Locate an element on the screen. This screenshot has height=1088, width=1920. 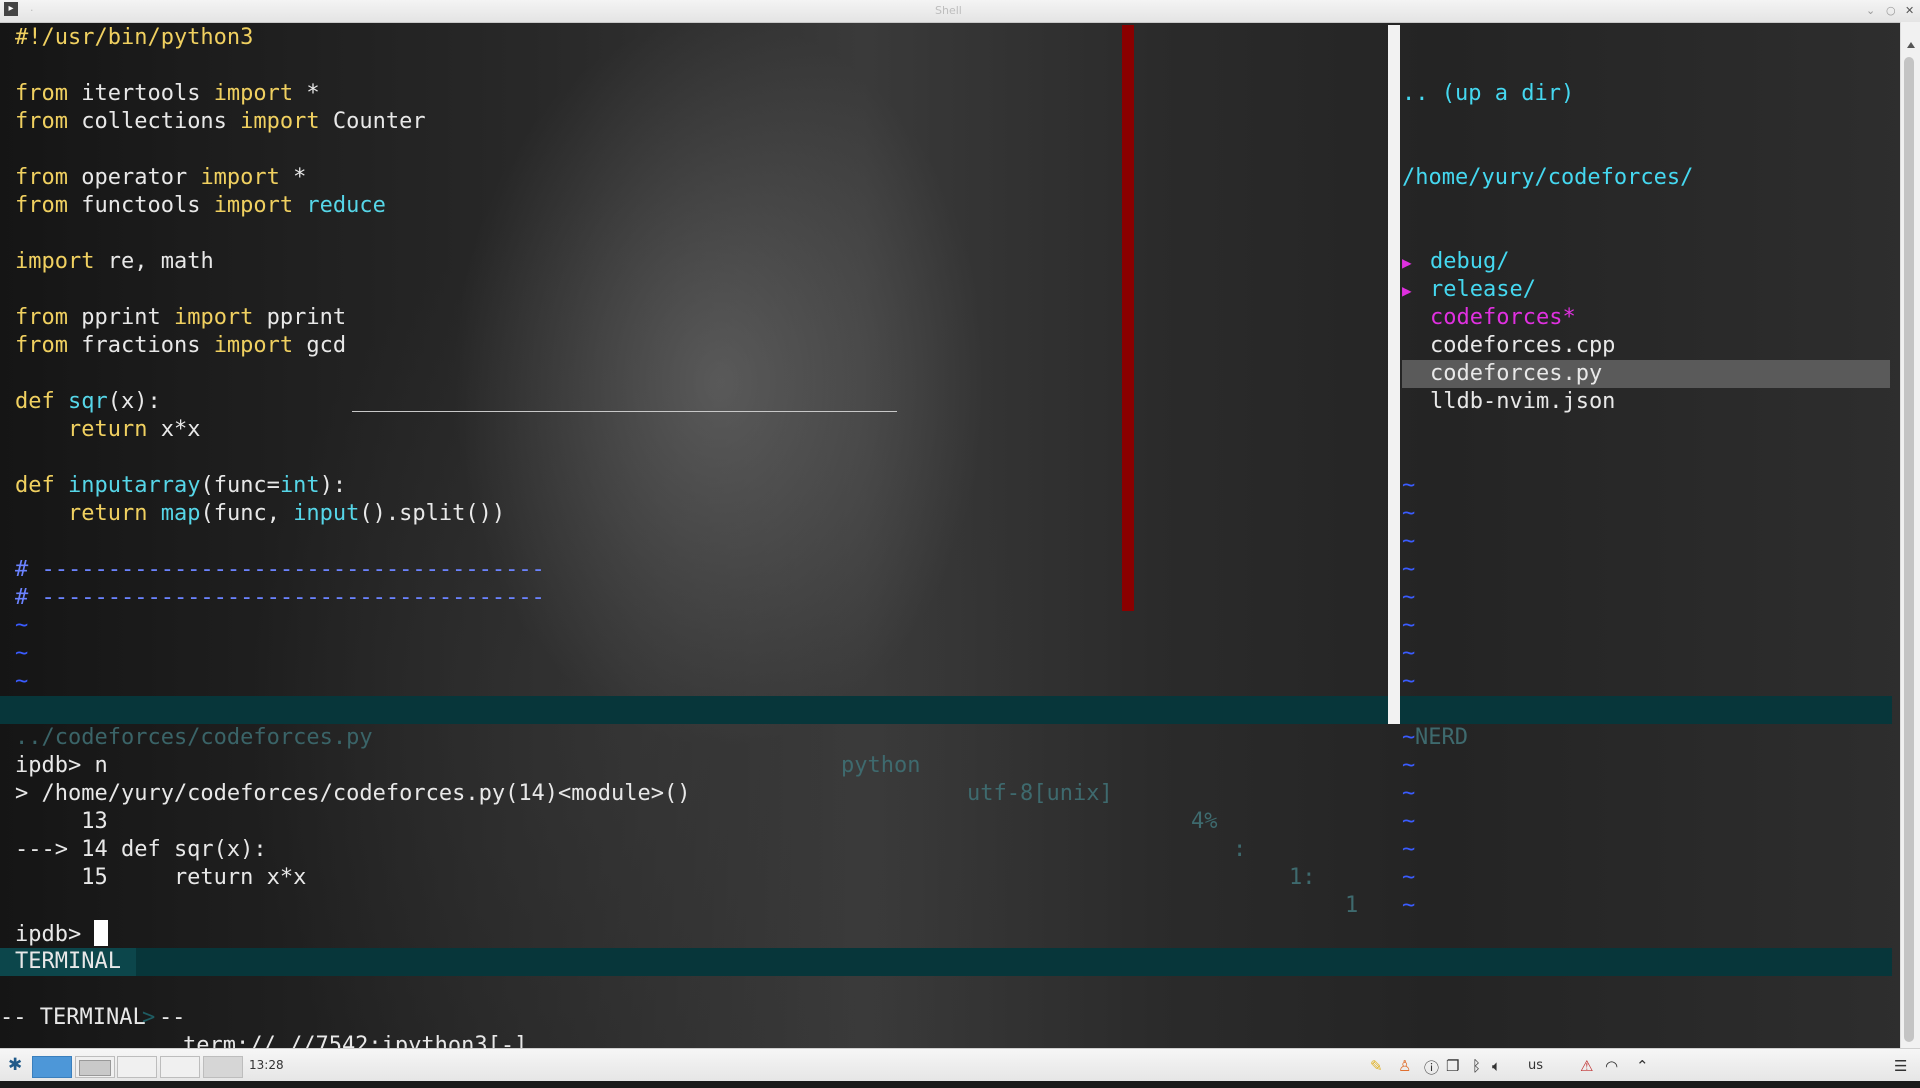
start-menu-icon: ✱ is located at coordinates (15, 1065).